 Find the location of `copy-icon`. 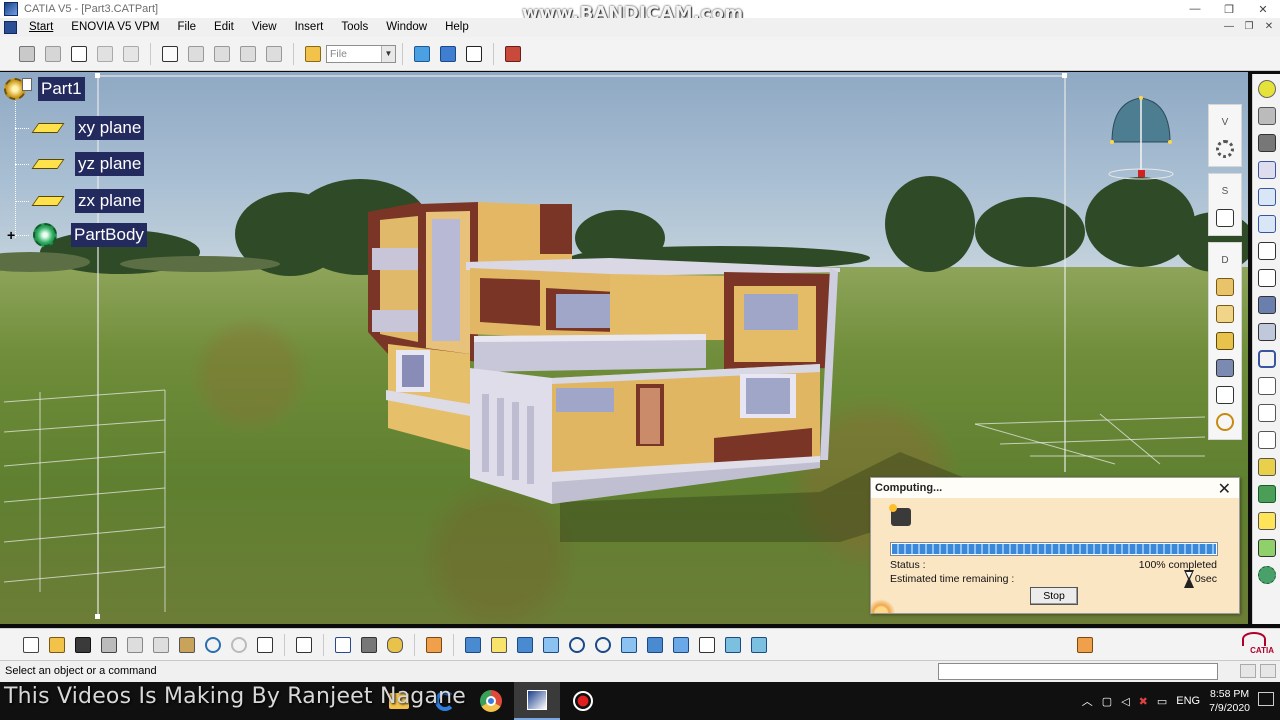

copy-icon is located at coordinates (161, 645).